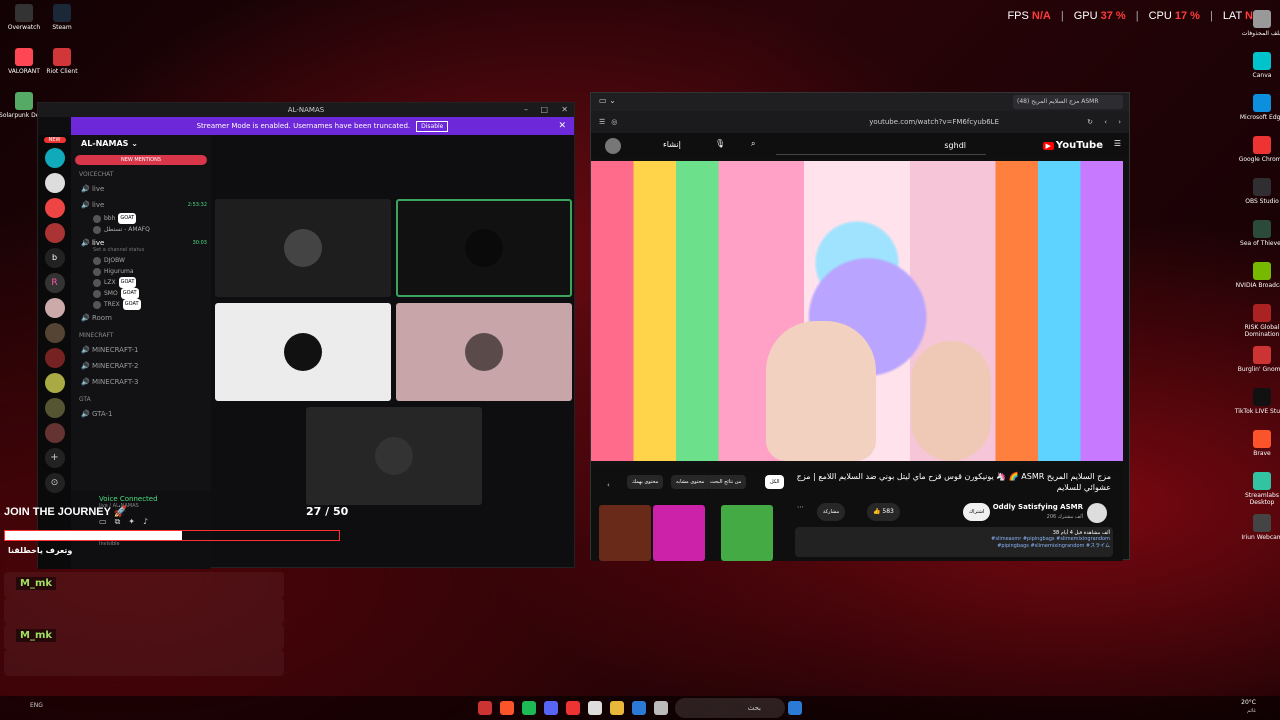 This screenshot has width=1280, height=720. What do you see at coordinates (1256, 321) in the screenshot?
I see `desktop-icon: RISK Global Domination` at bounding box center [1256, 321].